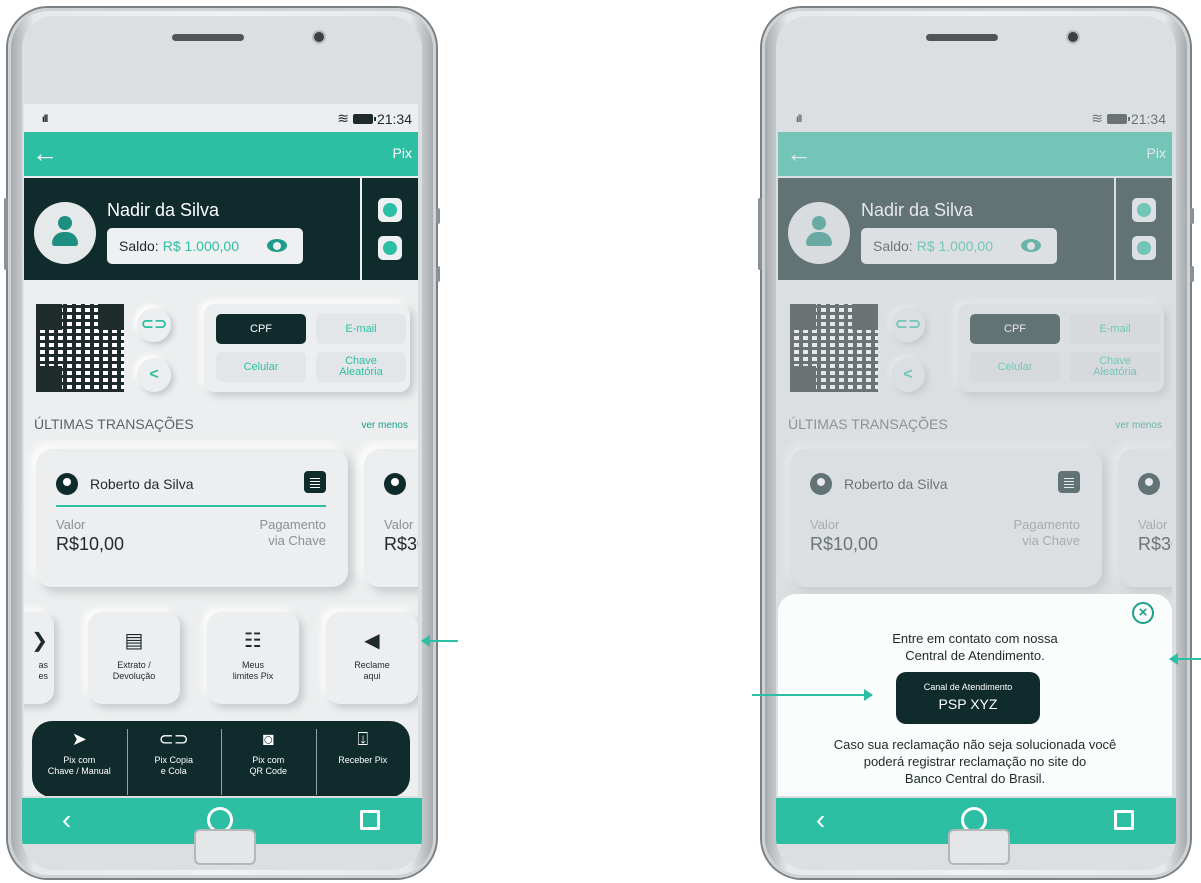 This screenshot has width=1201, height=883. Describe the element at coordinates (268, 758) in the screenshot. I see `pix-qr-code-button: ◙ Pix com QR Code` at that location.